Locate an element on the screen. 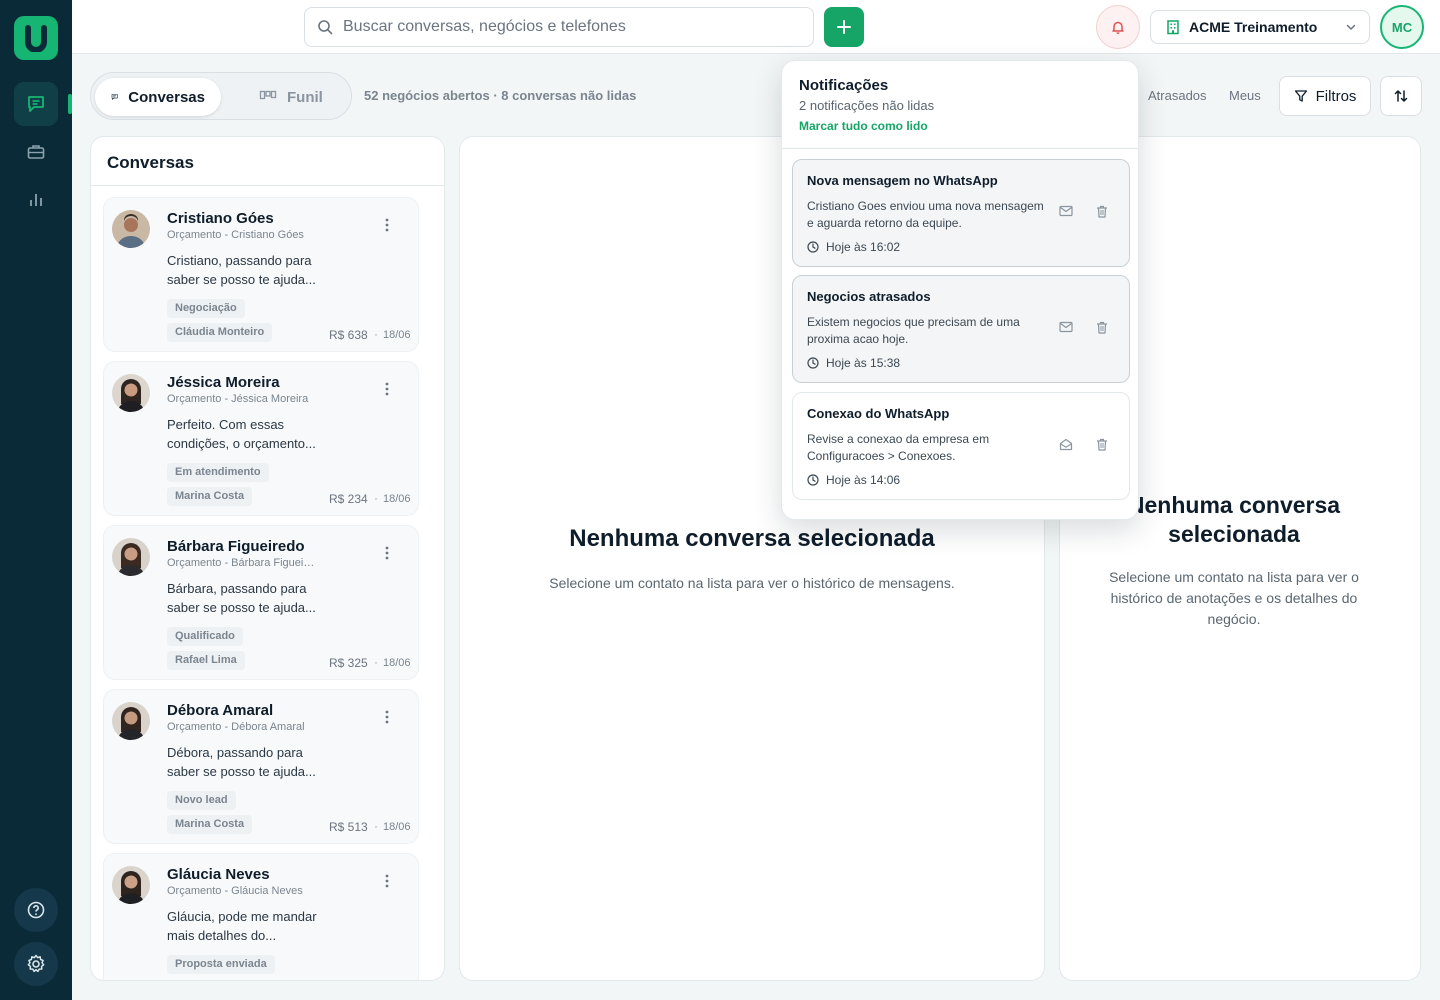  logo-mark-icon is located at coordinates (36, 38).